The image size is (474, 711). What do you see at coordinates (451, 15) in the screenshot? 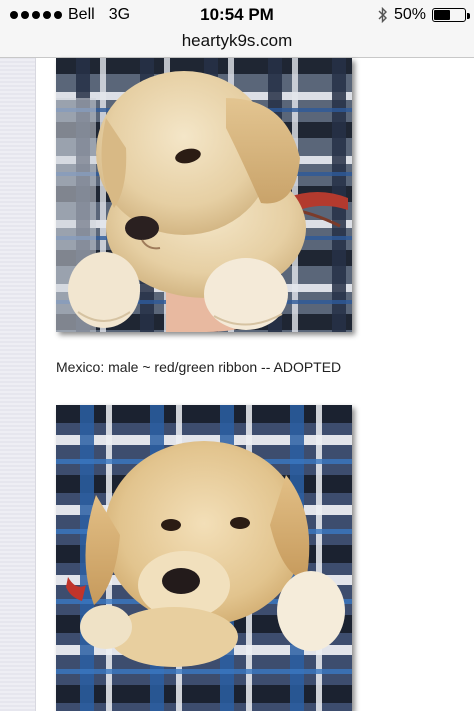
I see `battery-icon` at bounding box center [451, 15].